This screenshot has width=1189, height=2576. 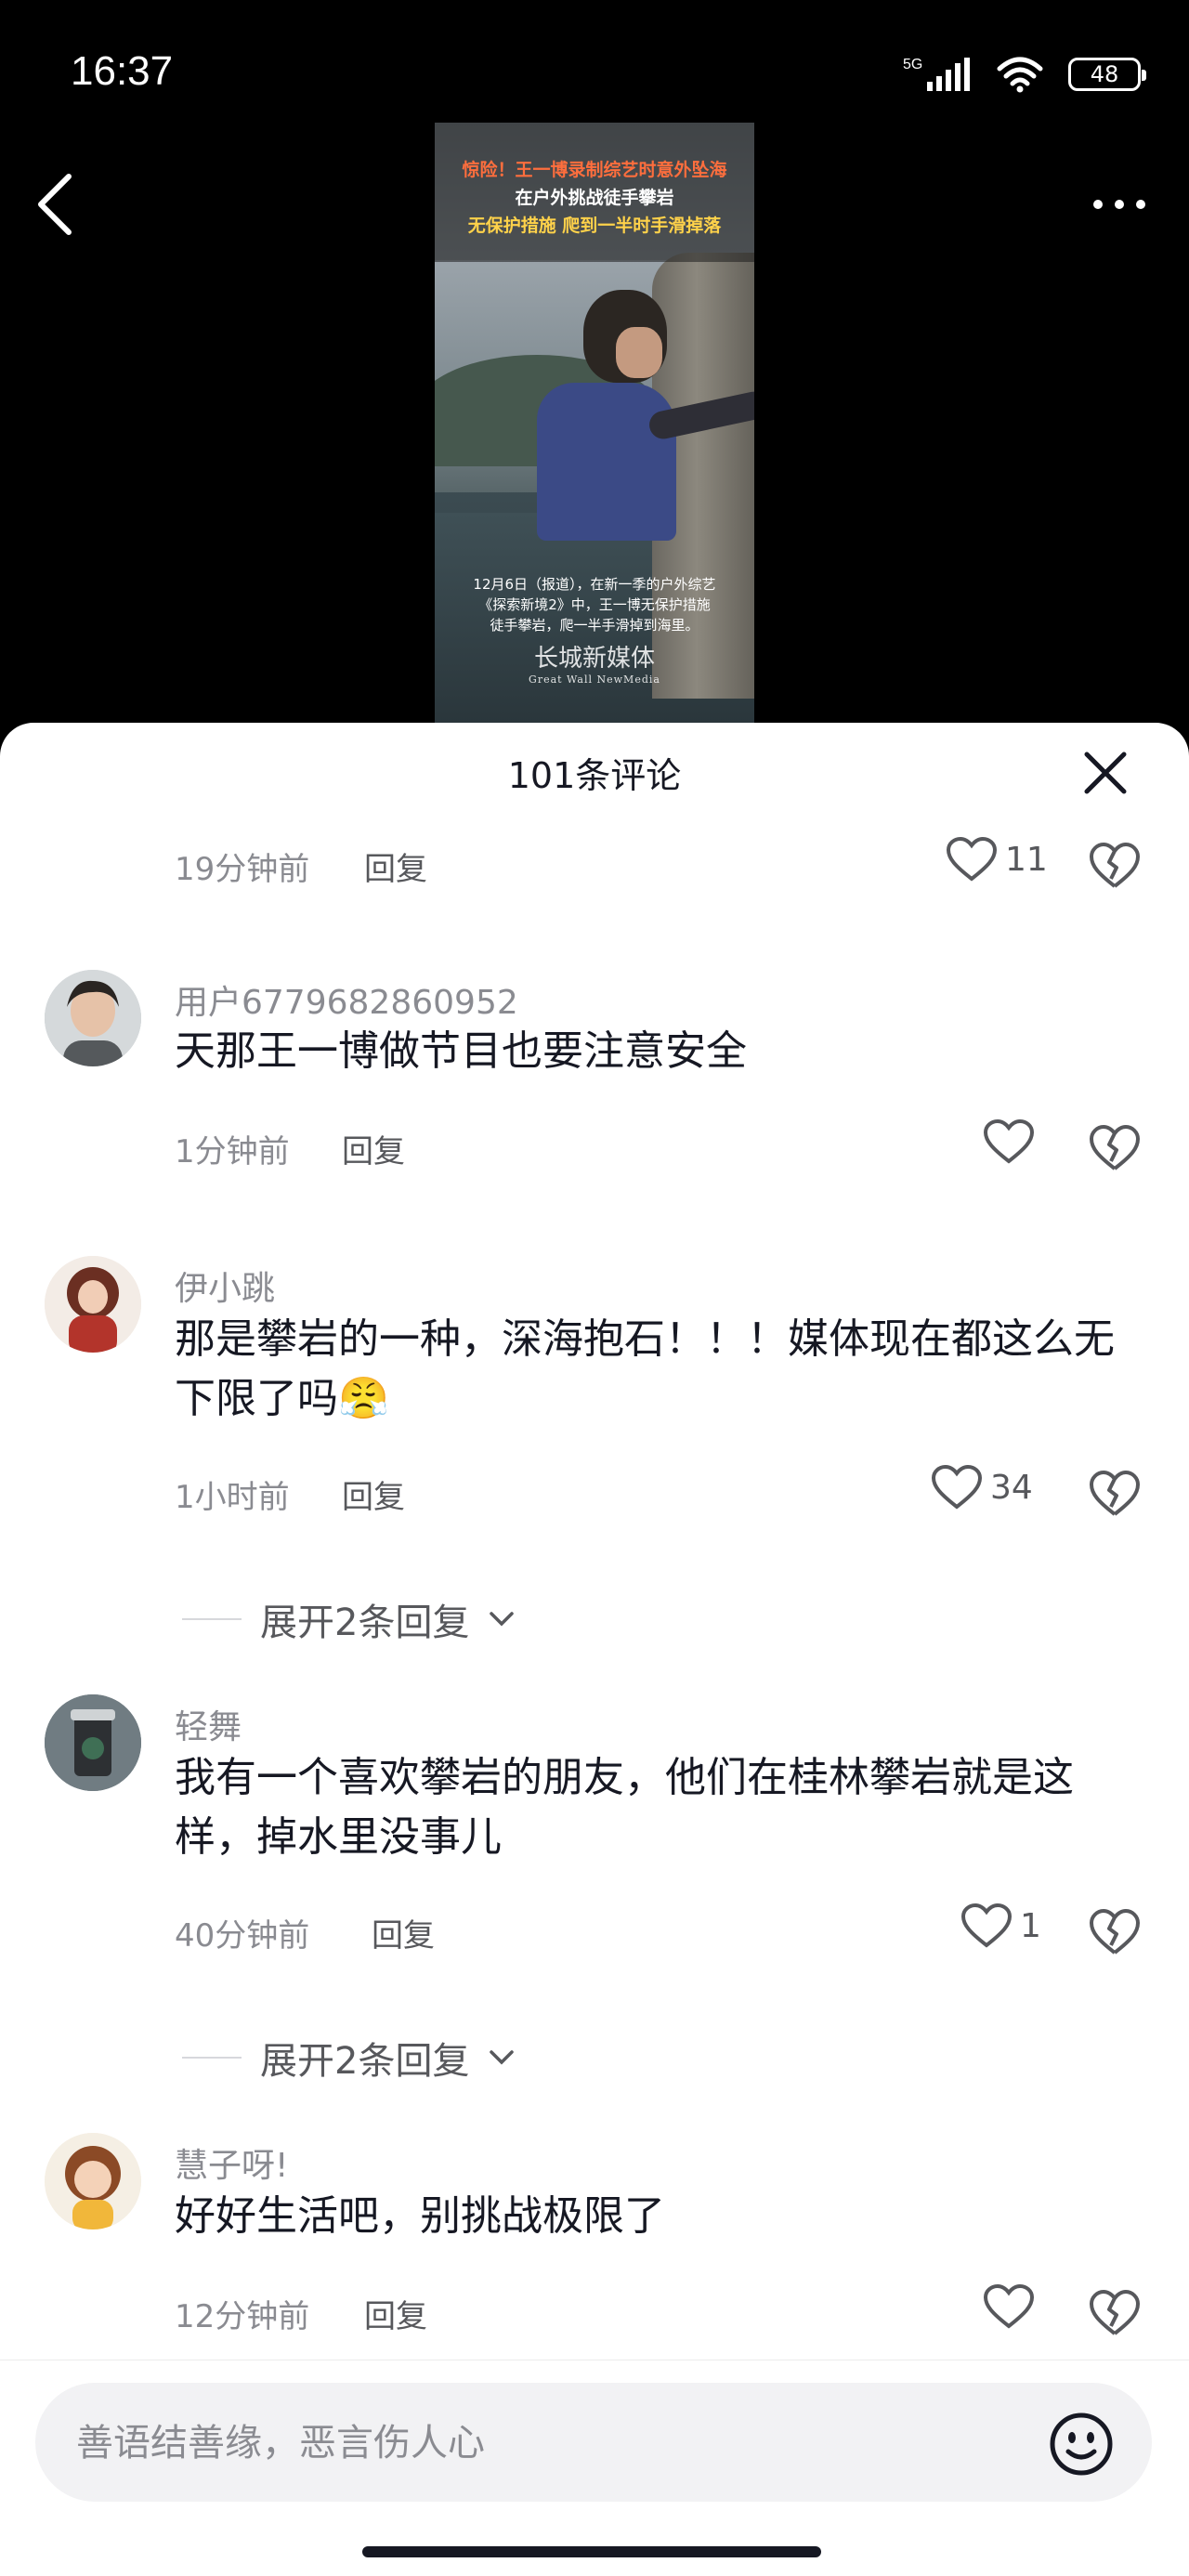 What do you see at coordinates (122, 71) in the screenshot?
I see `status-time: 16:37` at bounding box center [122, 71].